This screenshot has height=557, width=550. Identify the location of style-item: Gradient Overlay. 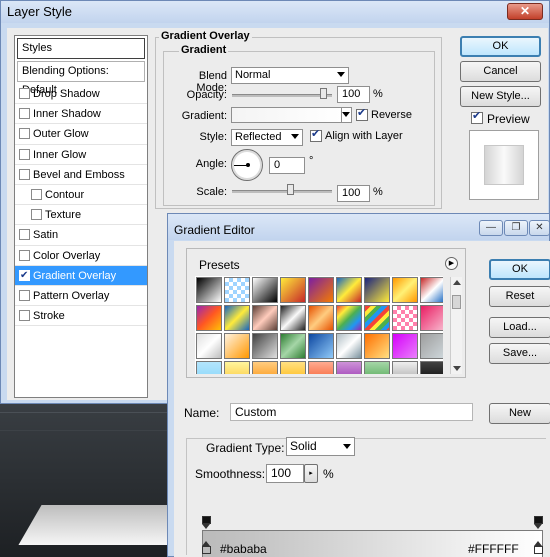
(81, 275).